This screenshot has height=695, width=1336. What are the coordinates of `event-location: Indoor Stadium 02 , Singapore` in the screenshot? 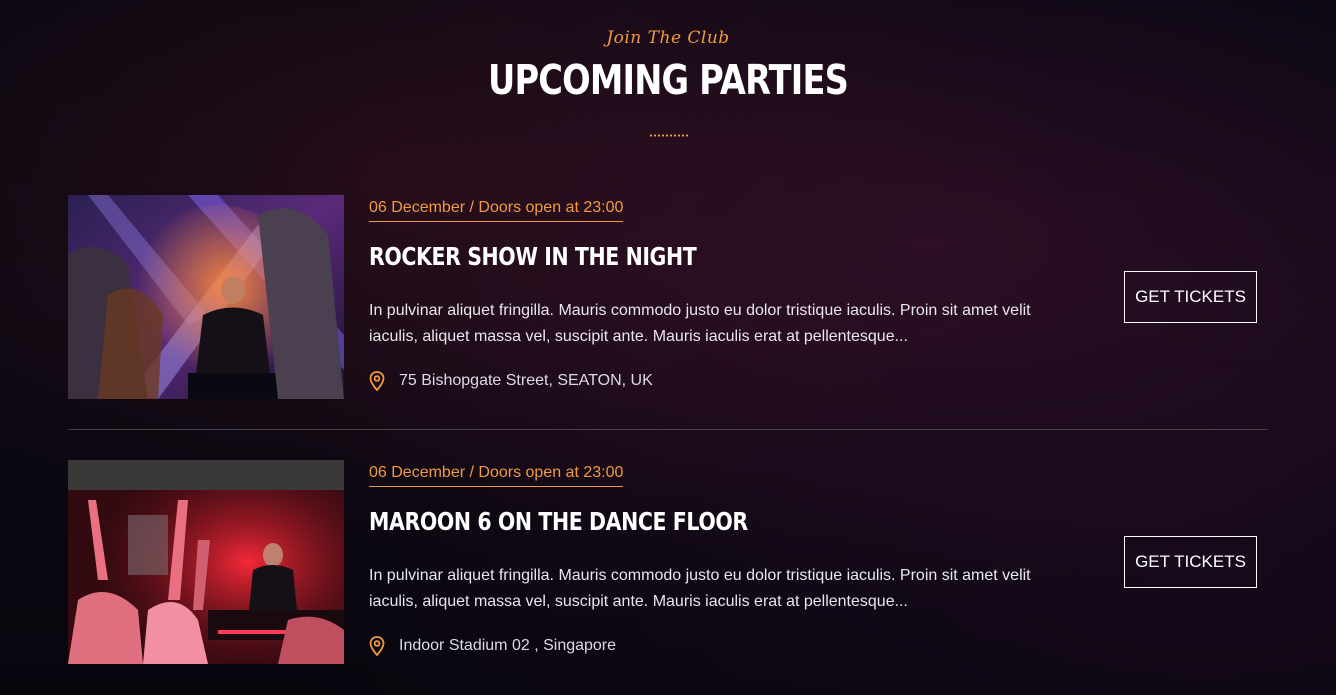 It's located at (492, 646).